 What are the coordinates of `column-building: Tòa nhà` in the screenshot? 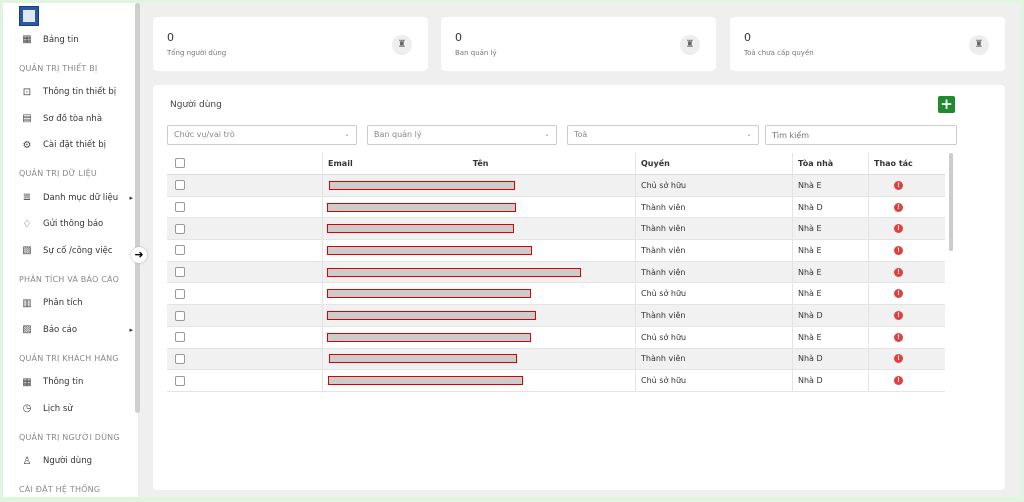 It's located at (812, 163).